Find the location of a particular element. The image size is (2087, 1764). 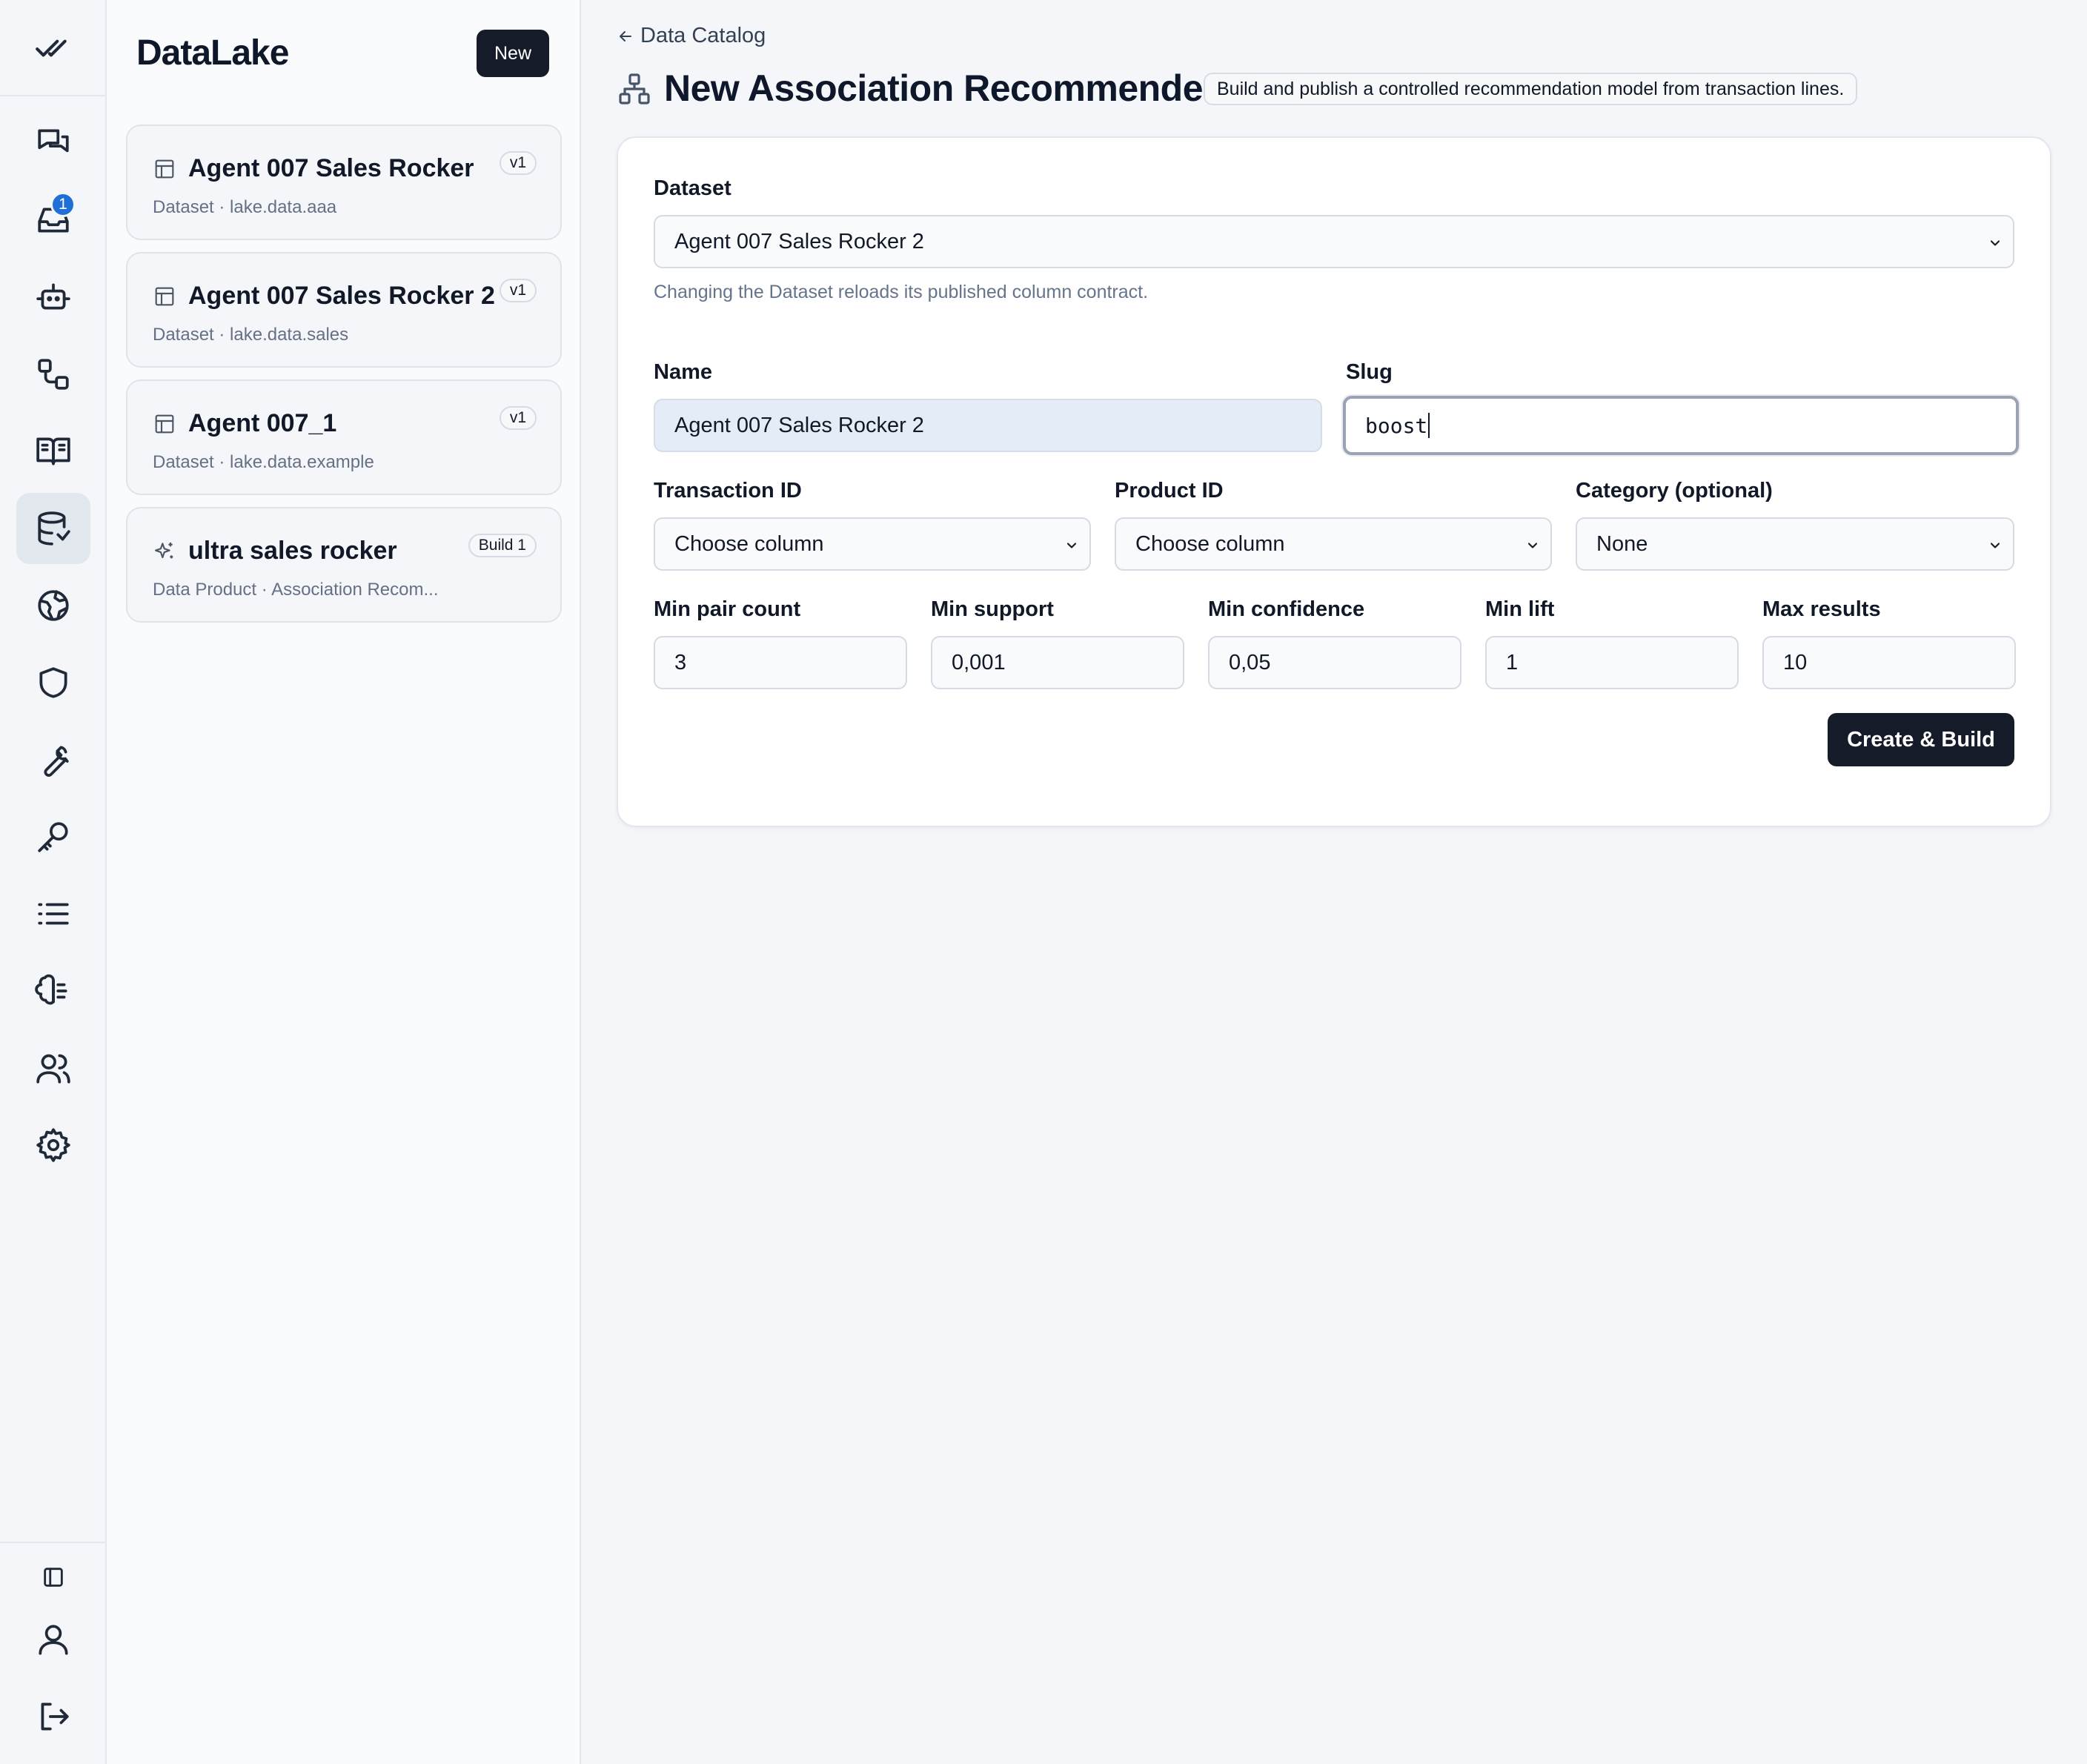

product-id-value: Choose column is located at coordinates (1210, 544).